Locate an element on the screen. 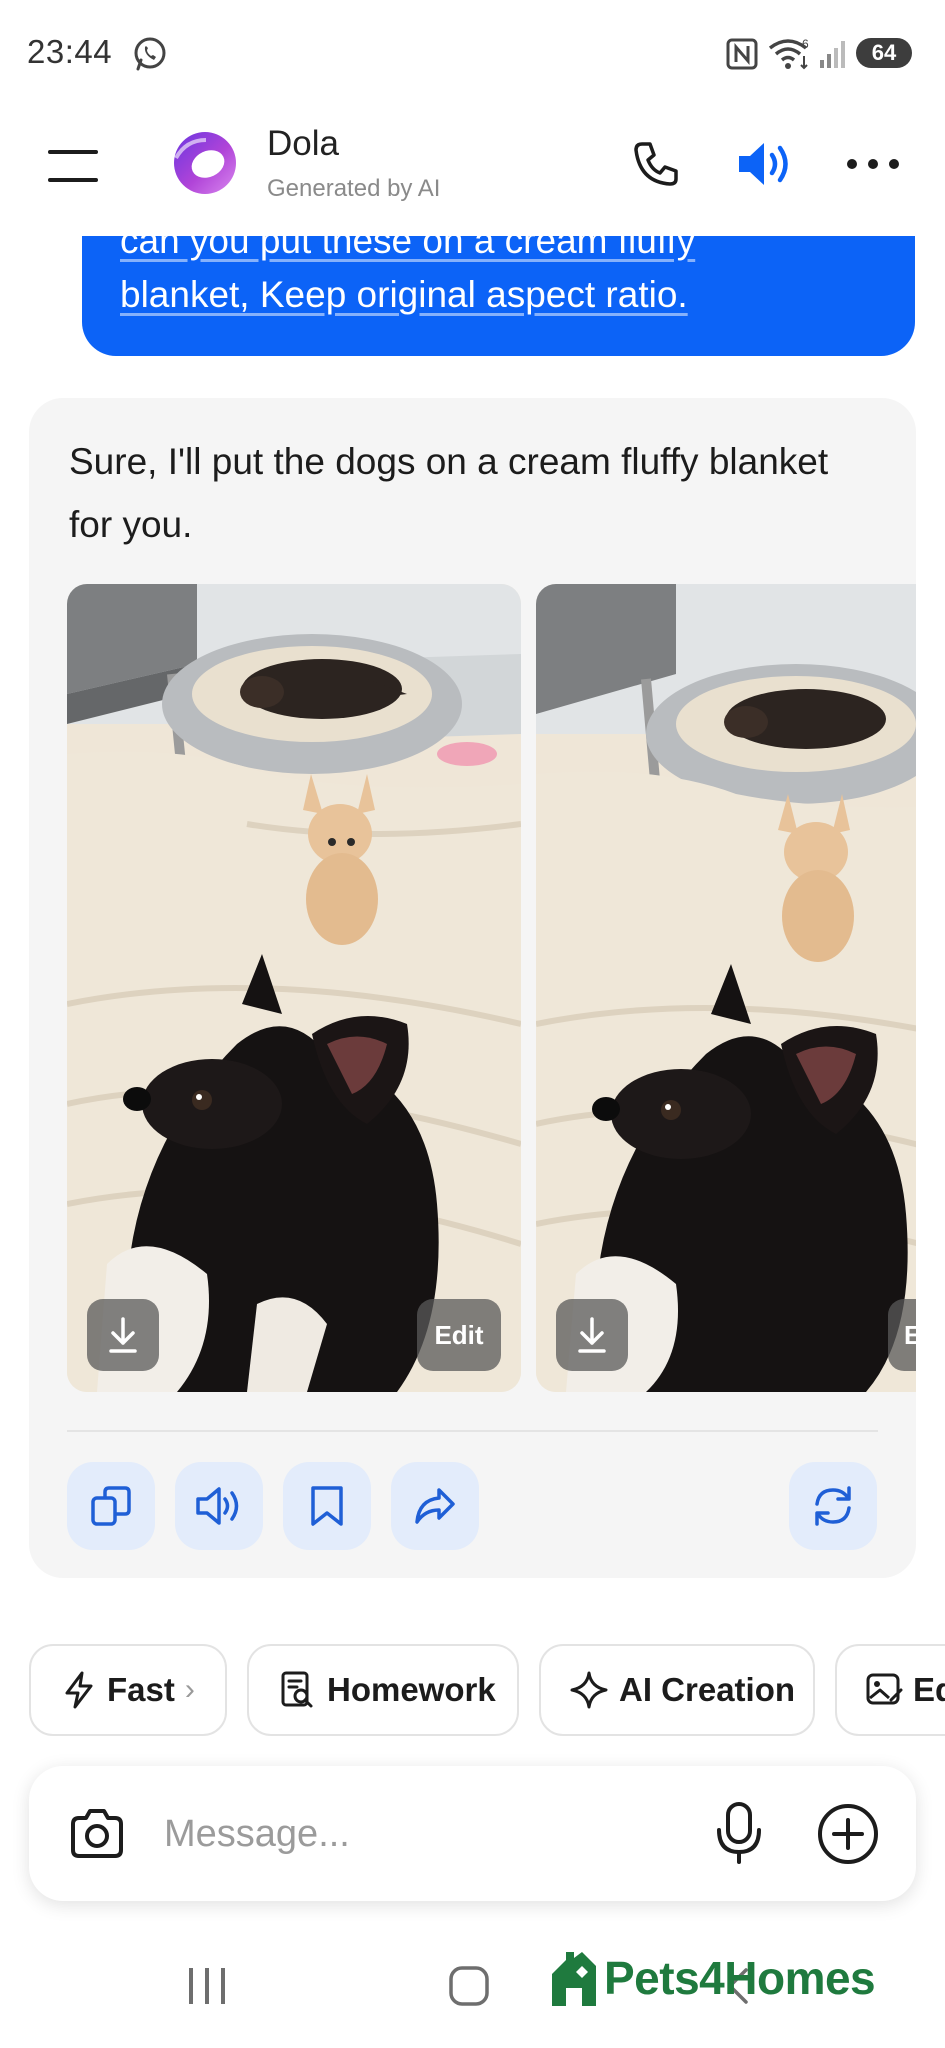 Image resolution: width=945 pixels, height=2048 pixels. share-icon is located at coordinates (435, 1506).